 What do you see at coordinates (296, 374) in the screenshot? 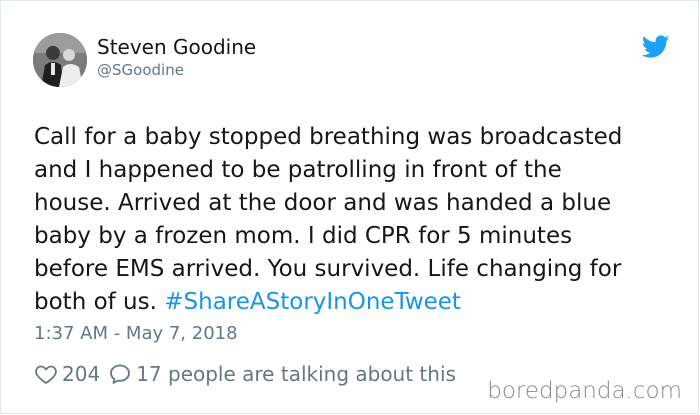
I see `reply-count: 17 people are talking about this` at bounding box center [296, 374].